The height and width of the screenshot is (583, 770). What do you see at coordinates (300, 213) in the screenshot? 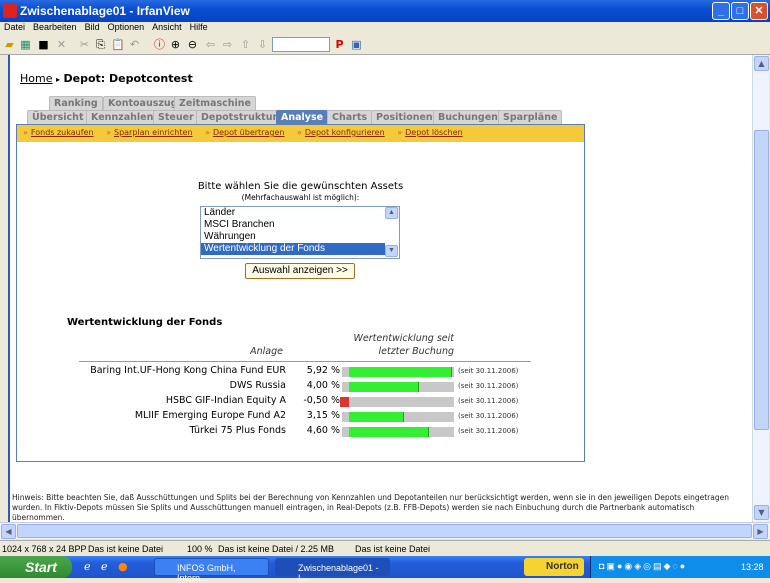
I see `list-option: Länder` at bounding box center [300, 213].